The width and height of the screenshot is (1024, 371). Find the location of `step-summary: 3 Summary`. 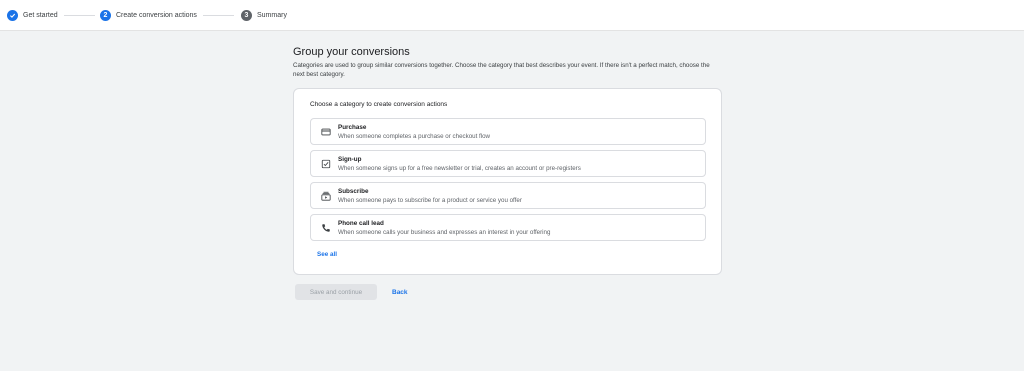

step-summary: 3 Summary is located at coordinates (264, 15).